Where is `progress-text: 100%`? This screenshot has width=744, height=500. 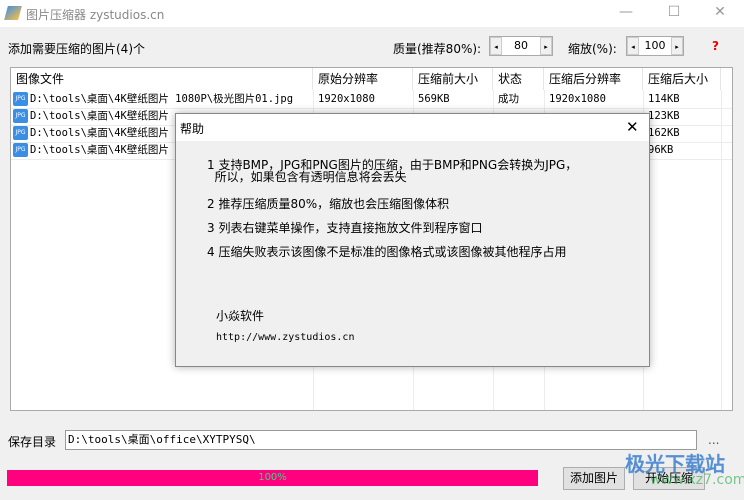
progress-text: 100% is located at coordinates (272, 477).